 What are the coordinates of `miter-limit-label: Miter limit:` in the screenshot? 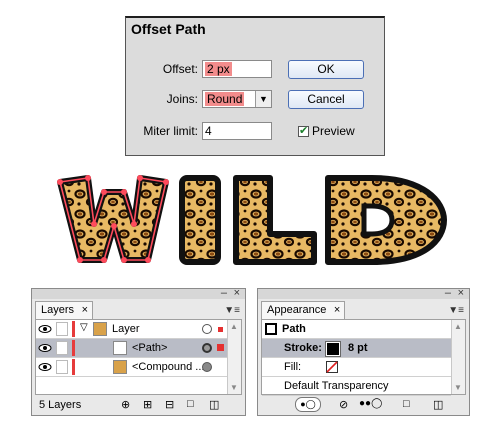 It's located at (170, 131).